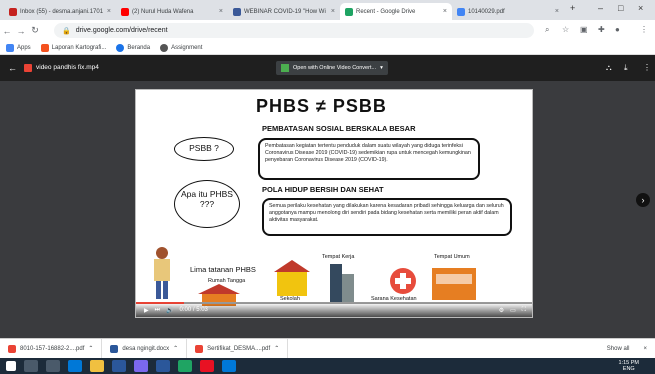 The height and width of the screenshot is (374, 655). I want to click on maximize-icon: □, so click(620, 8).